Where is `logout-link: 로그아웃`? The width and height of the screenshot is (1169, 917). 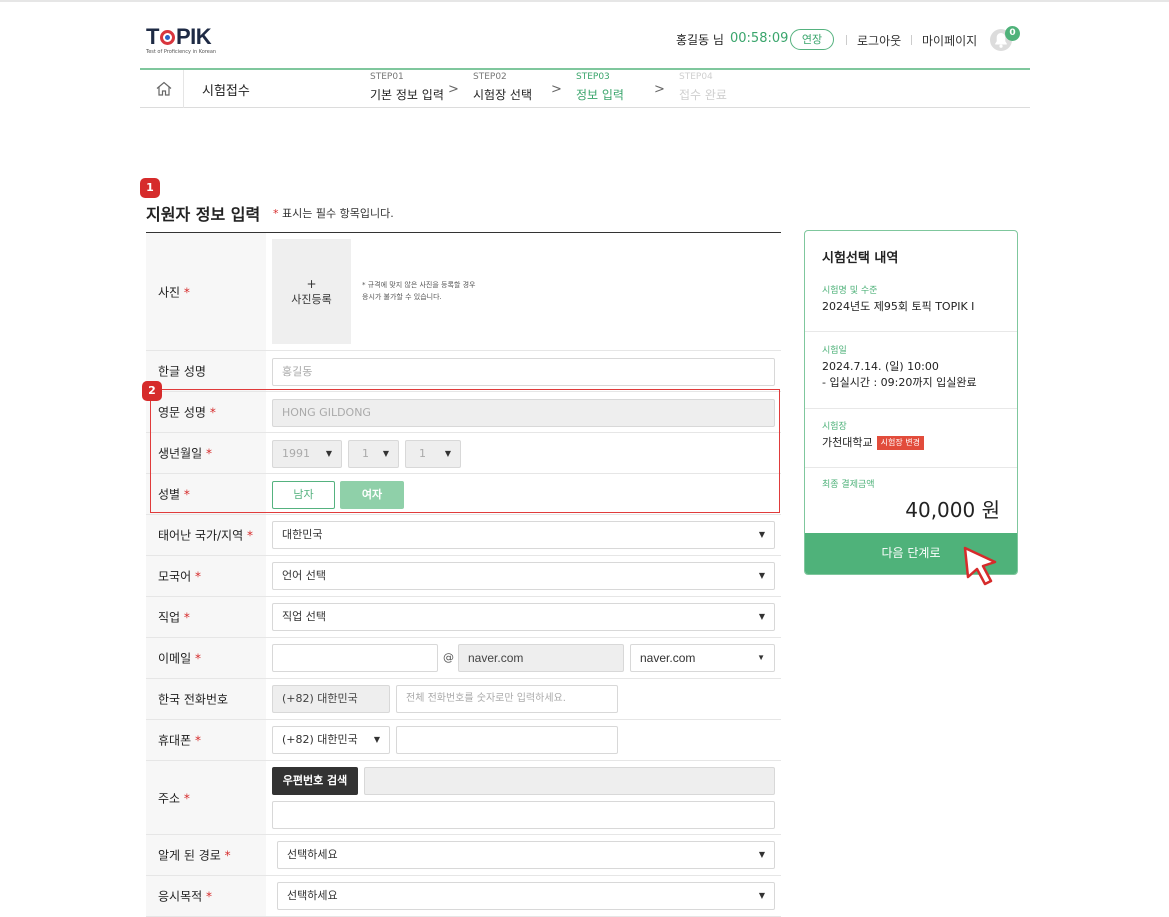 logout-link: 로그아웃 is located at coordinates (879, 40).